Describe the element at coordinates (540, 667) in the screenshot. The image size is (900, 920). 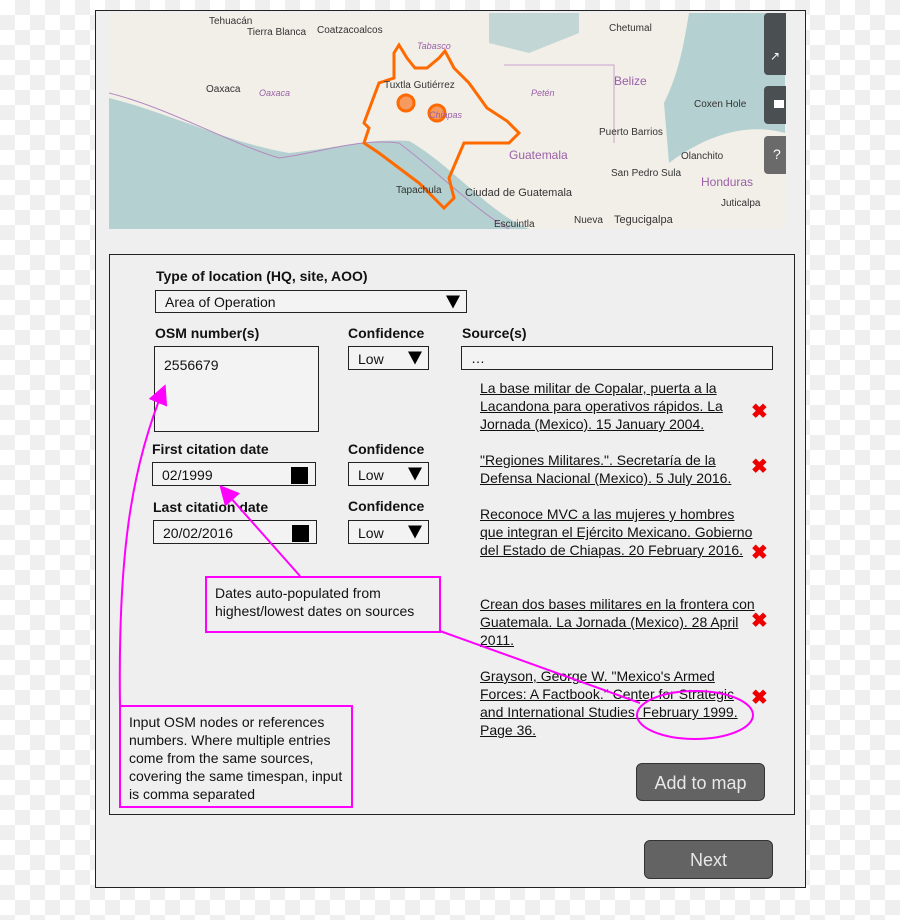
I see `dates-note-line` at that location.